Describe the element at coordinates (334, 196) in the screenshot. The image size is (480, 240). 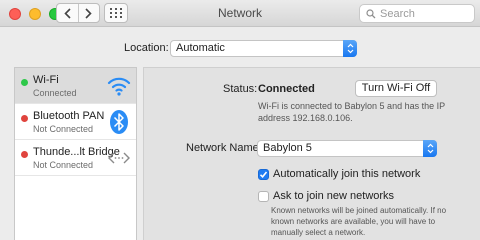
I see `ask-join-label: Ask to join new networks` at that location.